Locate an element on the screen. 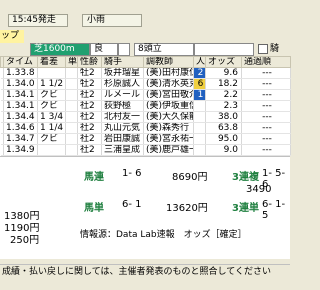  trainer-cell: (美)宮永祐一 is located at coordinates (168, 139).